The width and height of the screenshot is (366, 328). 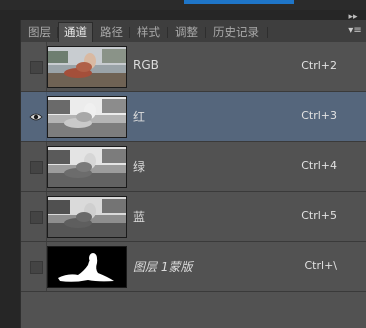 What do you see at coordinates (75, 32) in the screenshot?
I see `tab-channels: 通道` at bounding box center [75, 32].